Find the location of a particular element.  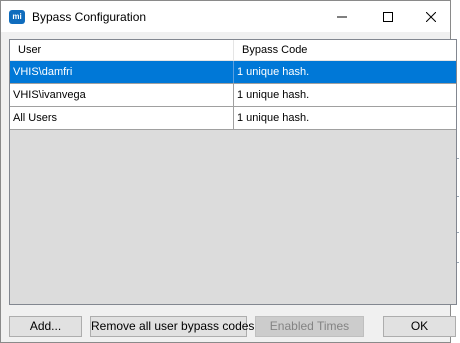

close-button is located at coordinates (430, 16).